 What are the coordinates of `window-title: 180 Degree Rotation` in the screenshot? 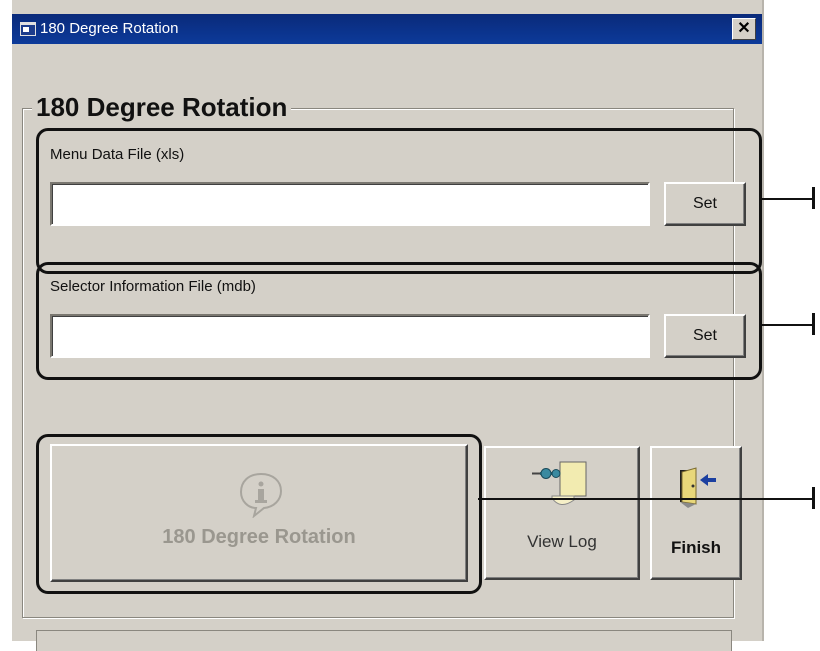 It's located at (109, 28).